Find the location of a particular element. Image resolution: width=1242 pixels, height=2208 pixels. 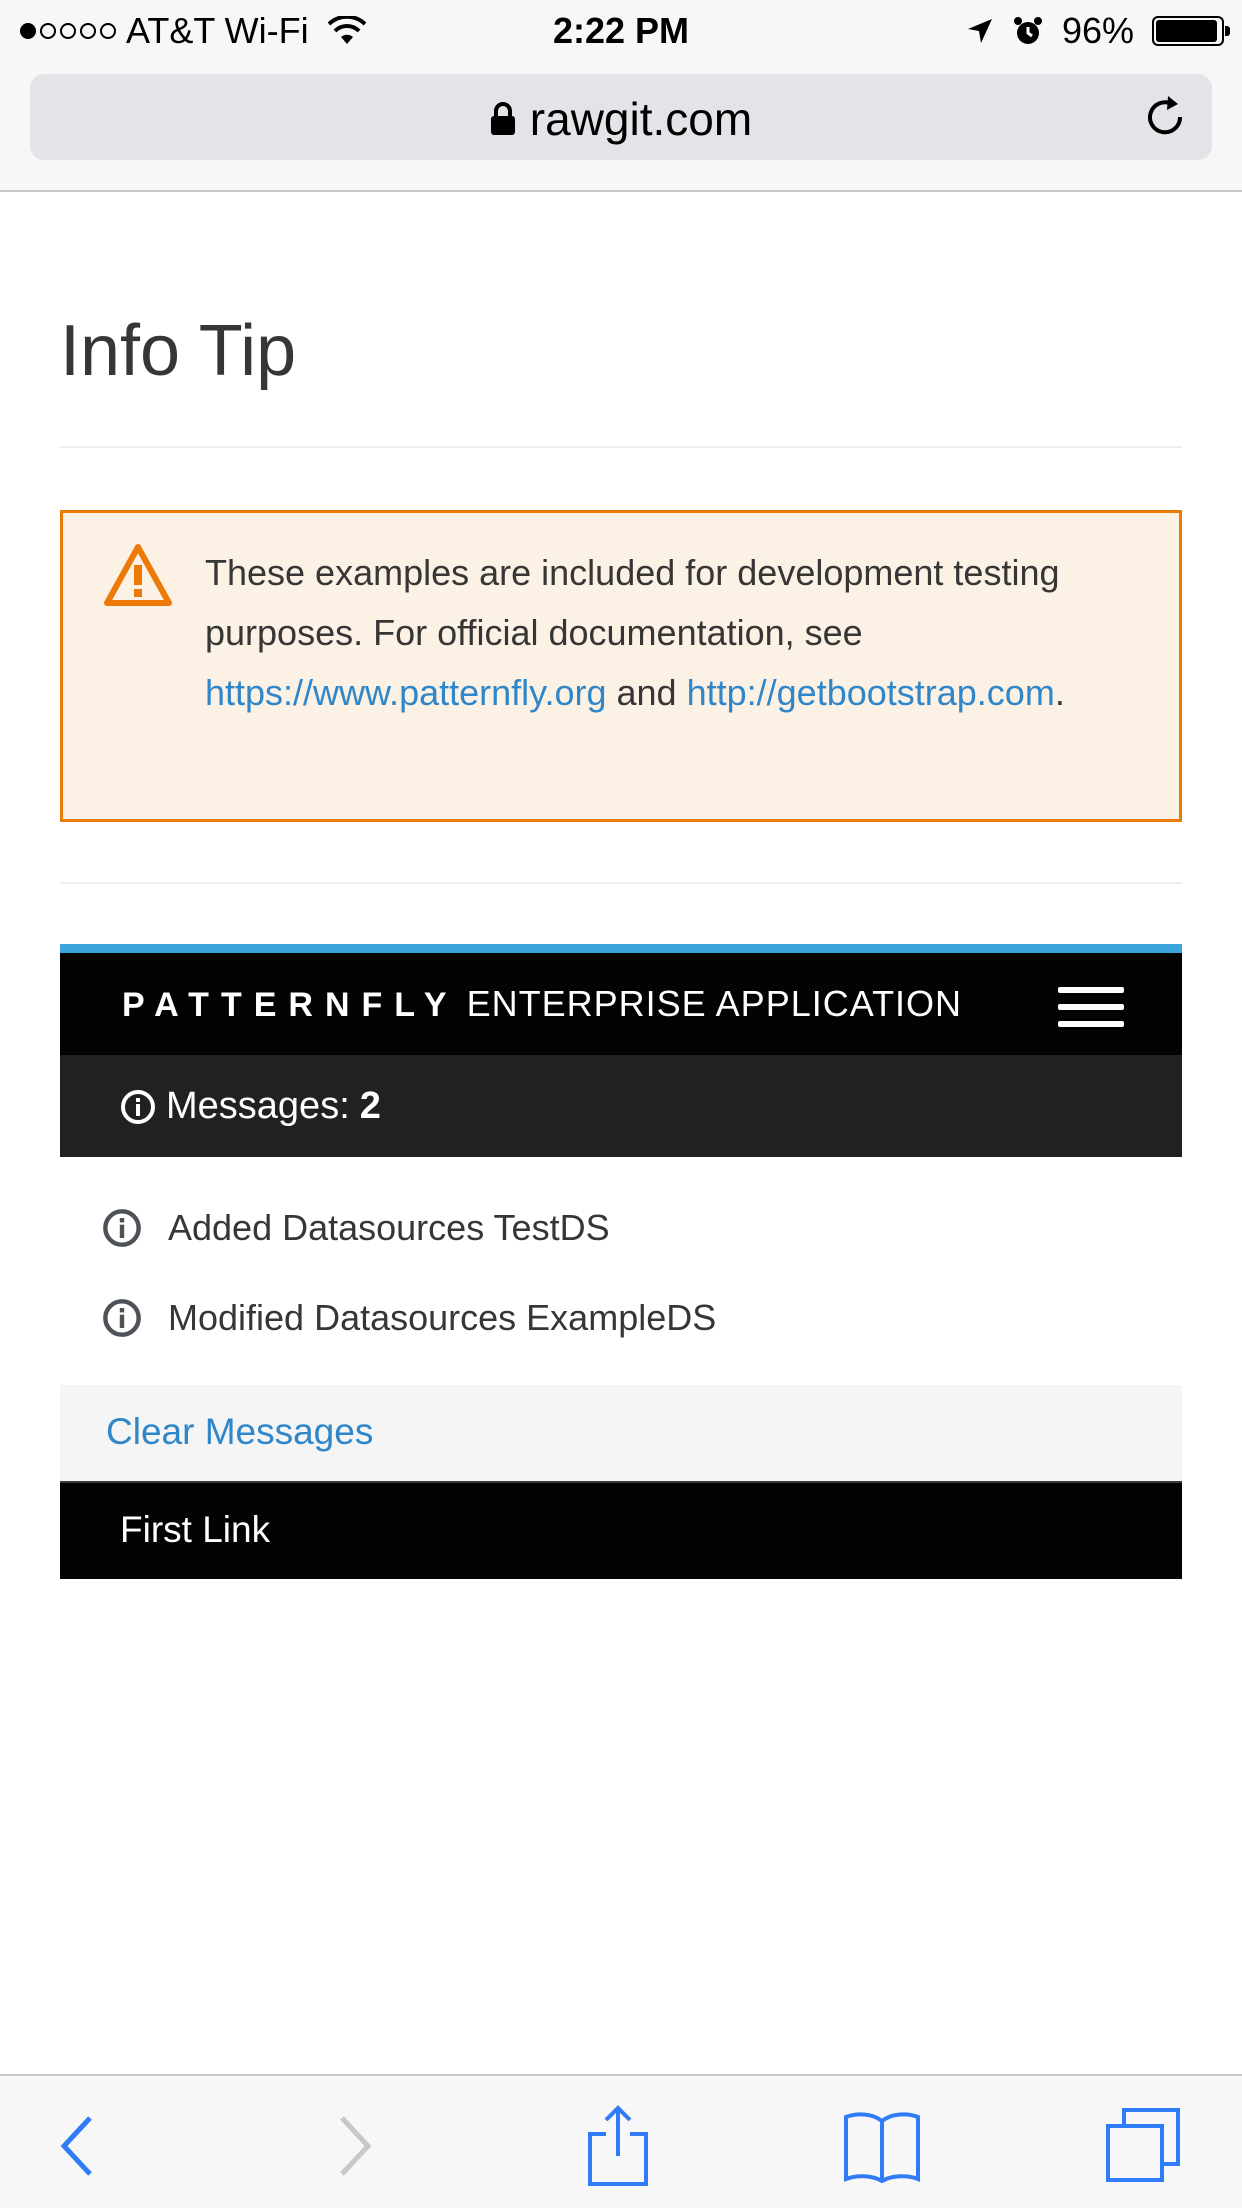

tabs-button is located at coordinates (1144, 2146).